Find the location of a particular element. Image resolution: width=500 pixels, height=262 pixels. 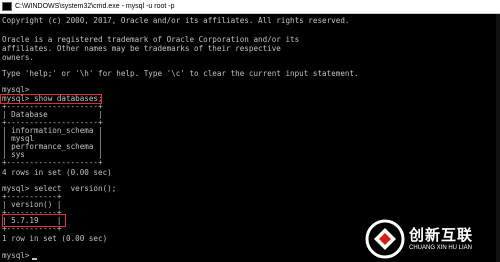

trademark-line: owners. is located at coordinates (18, 57).